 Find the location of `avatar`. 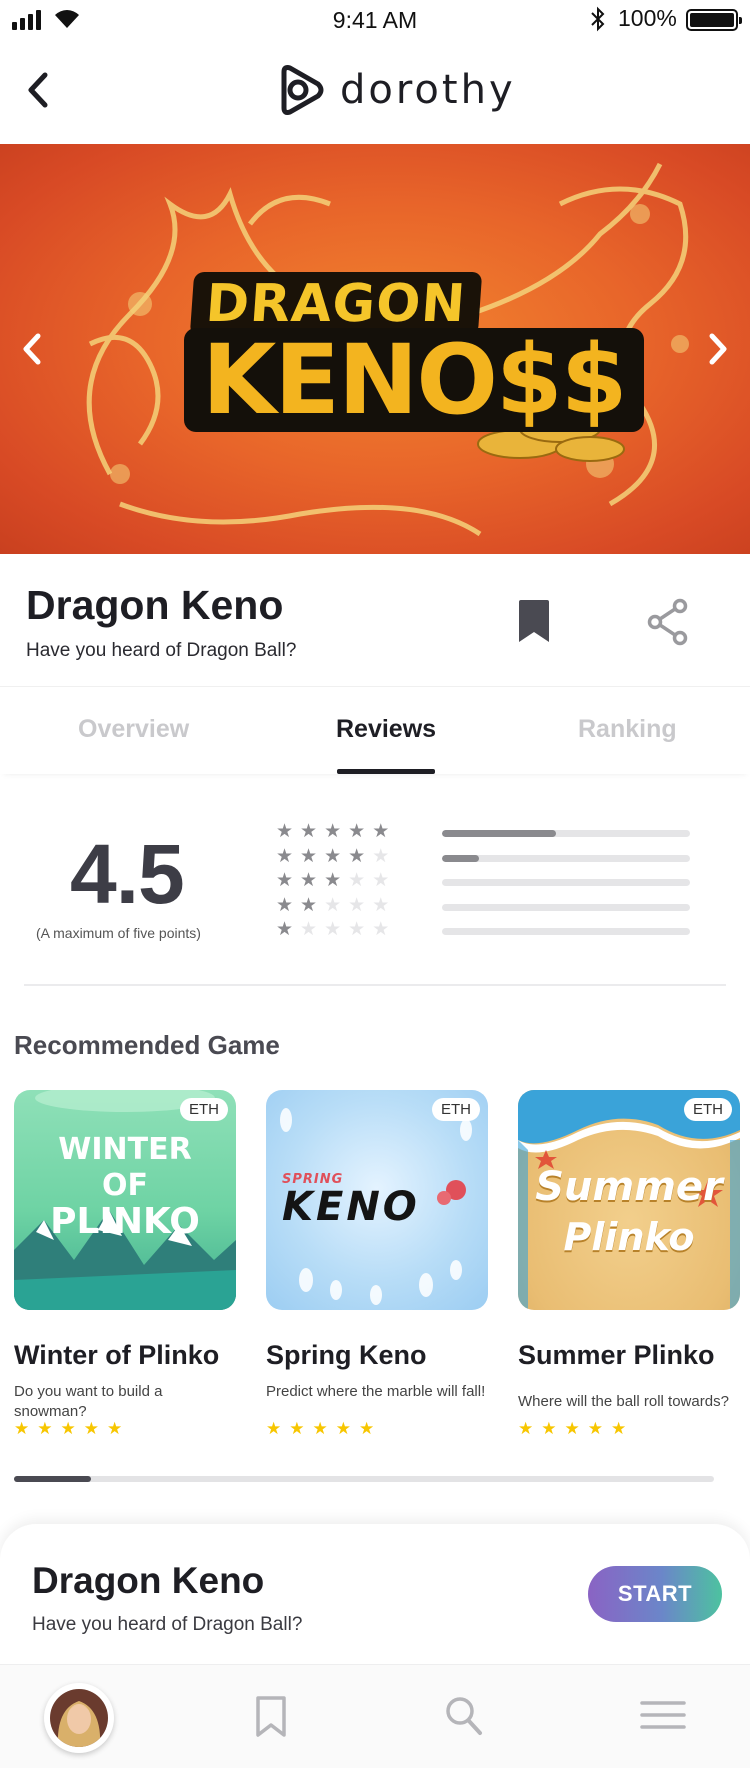

avatar is located at coordinates (79, 1718).